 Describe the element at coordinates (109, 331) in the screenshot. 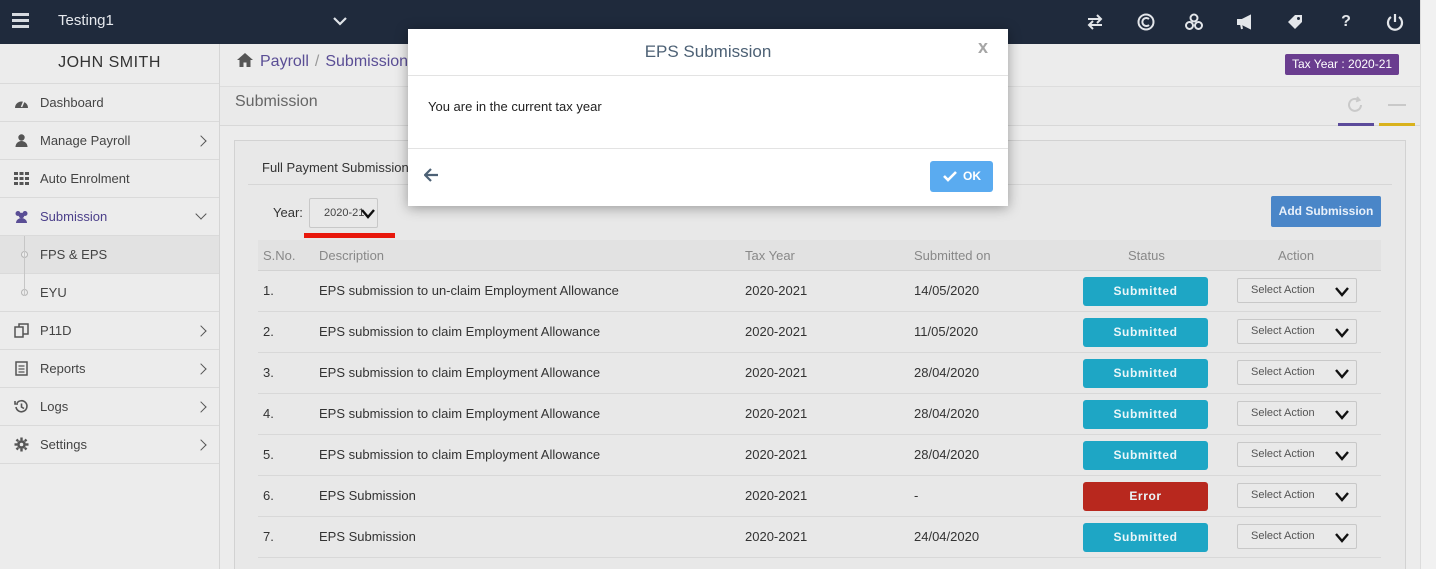

I see `sidebar-item-p11d: P11D` at that location.